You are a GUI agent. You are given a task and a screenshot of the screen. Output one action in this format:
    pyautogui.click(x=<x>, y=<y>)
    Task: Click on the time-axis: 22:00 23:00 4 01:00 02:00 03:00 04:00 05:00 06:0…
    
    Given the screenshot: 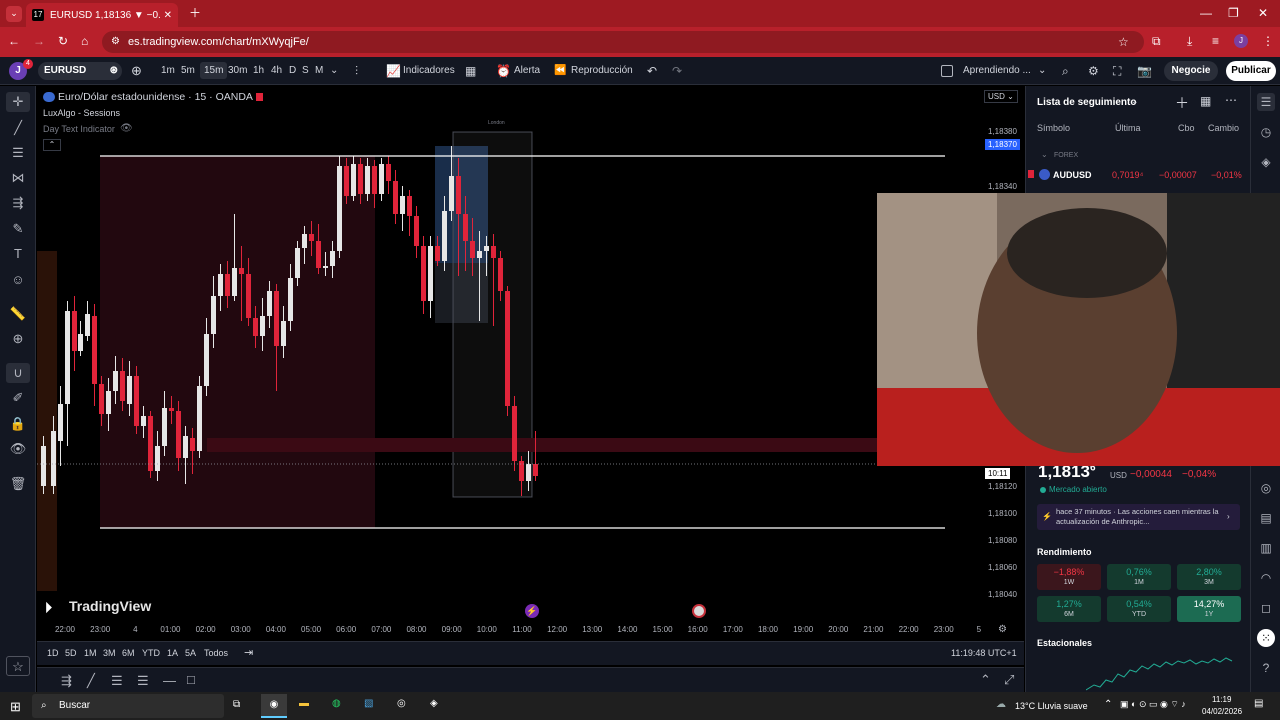 What is the action you would take?
    pyautogui.click(x=512, y=630)
    